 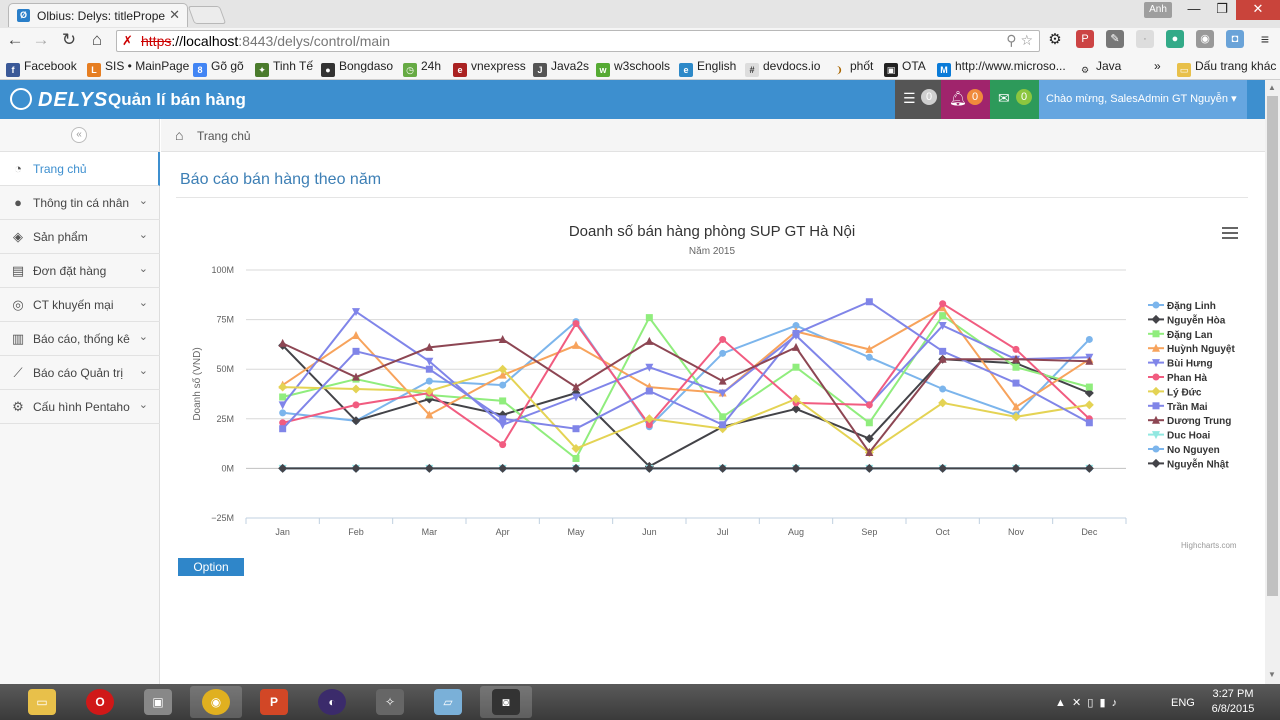 I want to click on bookmark-item: J Java2s, so click(x=561, y=68).